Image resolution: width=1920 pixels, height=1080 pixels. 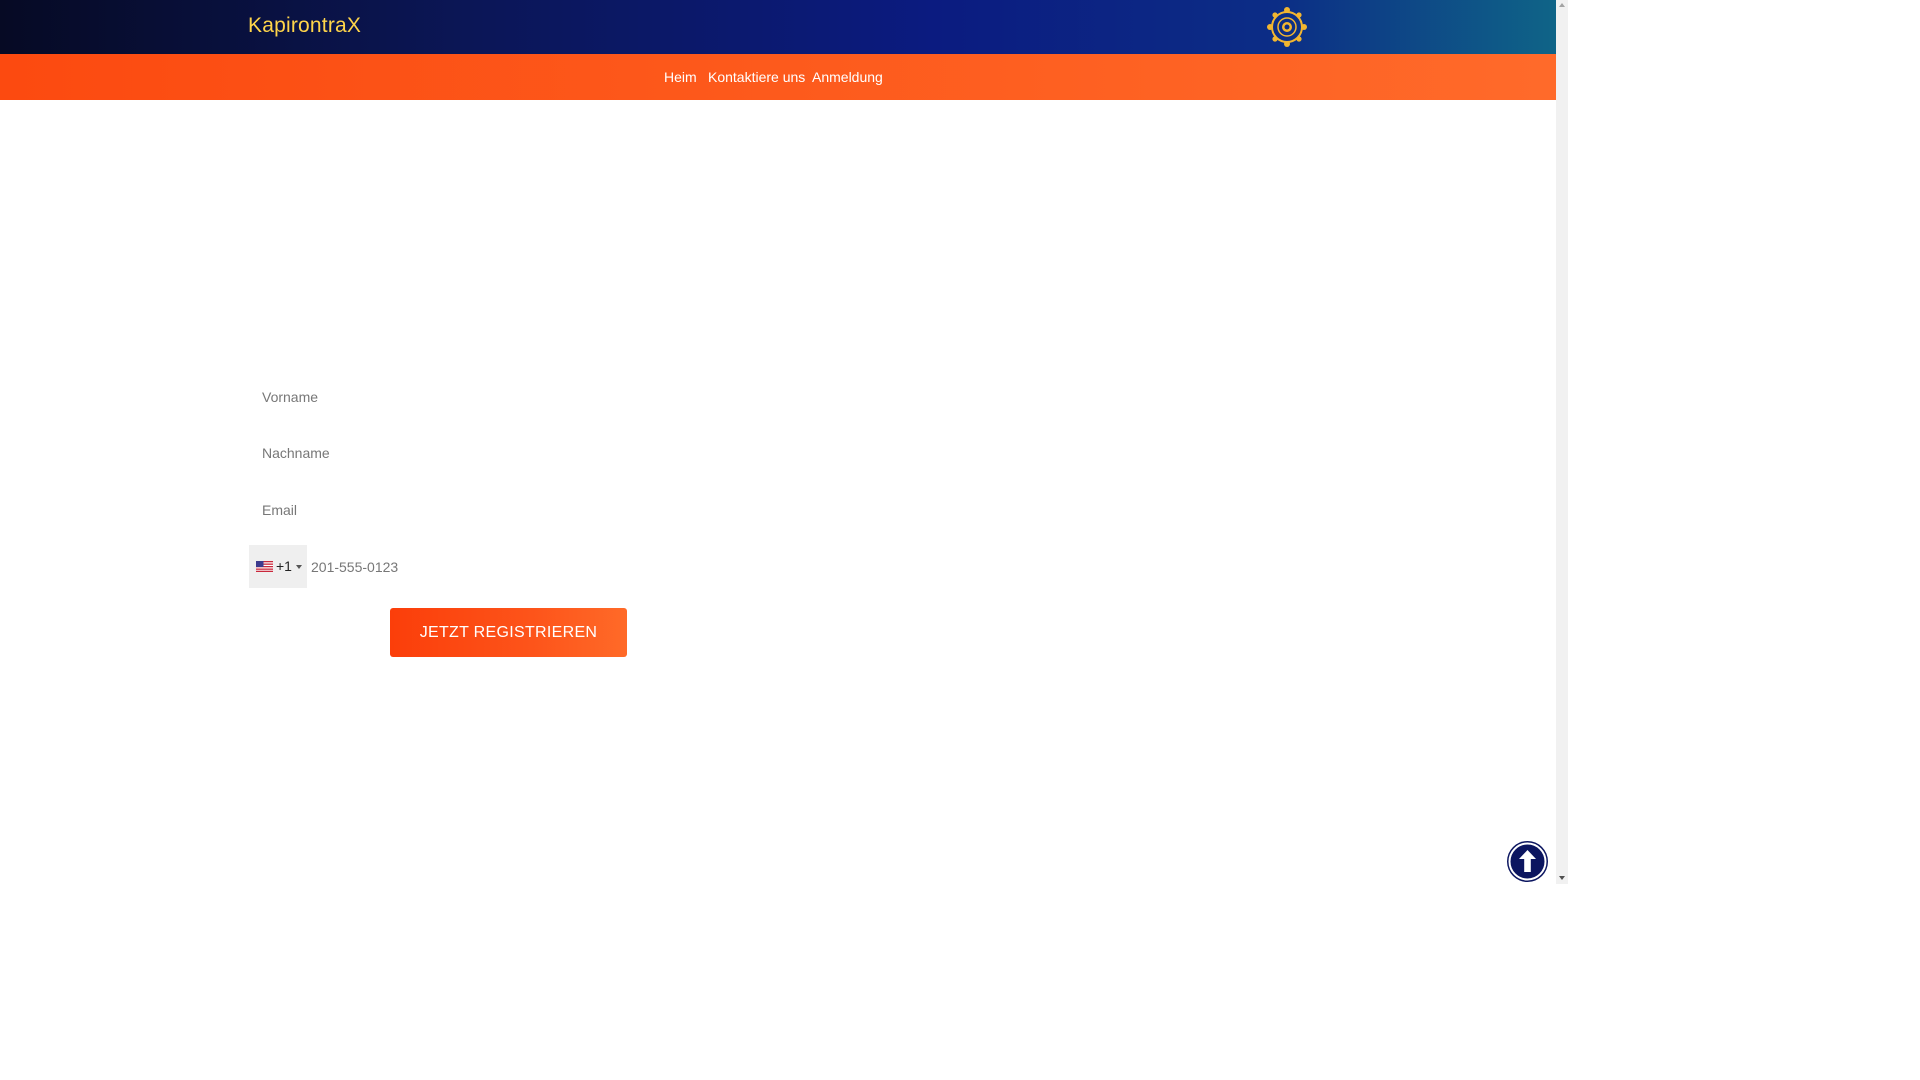 I want to click on arrow-up-icon, so click(x=1527, y=861).